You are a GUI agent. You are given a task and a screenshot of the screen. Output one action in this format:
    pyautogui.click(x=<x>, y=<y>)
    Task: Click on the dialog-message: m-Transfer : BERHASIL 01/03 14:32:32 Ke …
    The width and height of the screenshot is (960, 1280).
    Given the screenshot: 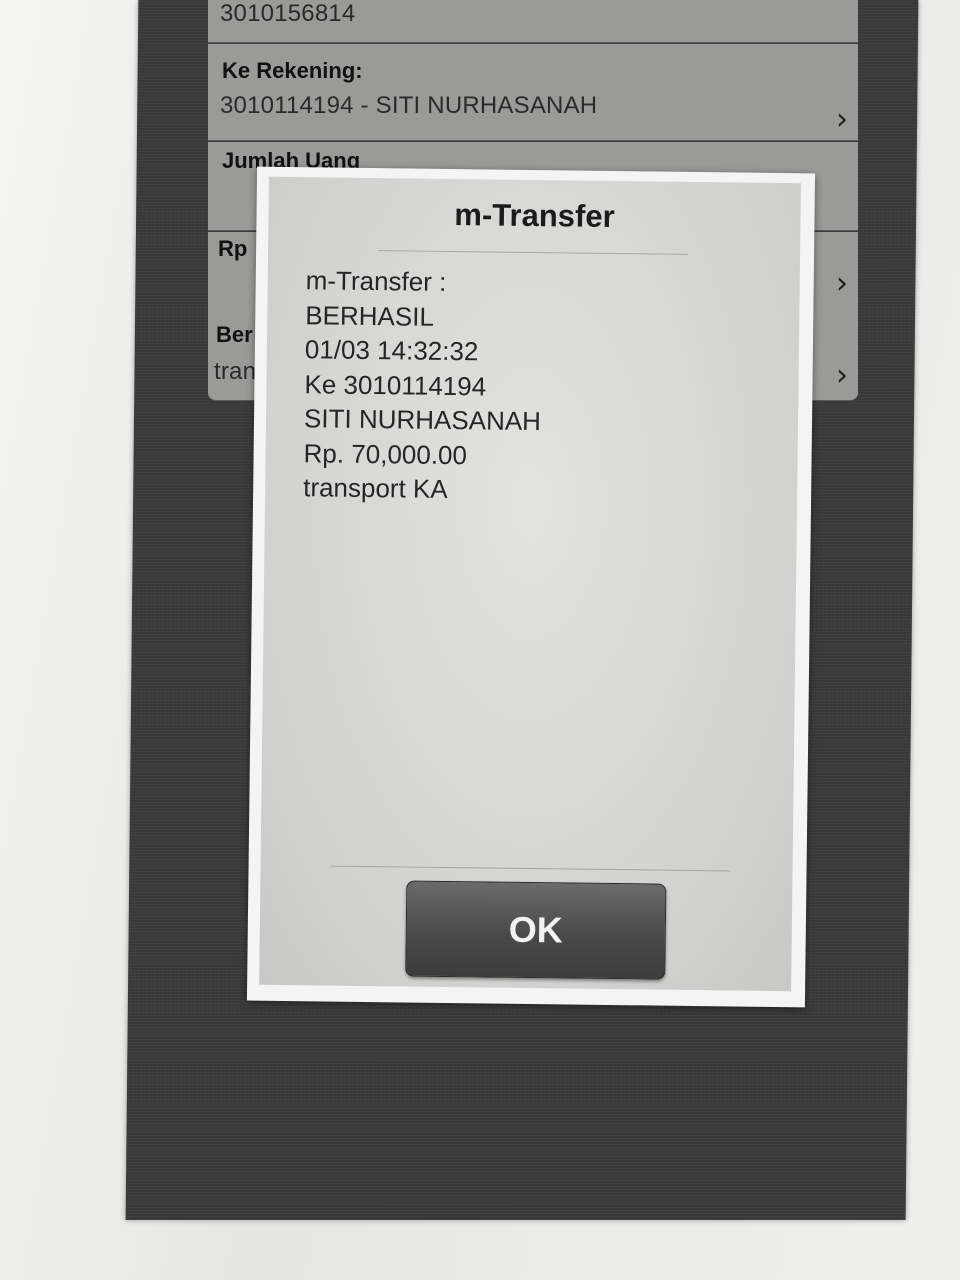 What is the action you would take?
    pyautogui.click(x=423, y=385)
    